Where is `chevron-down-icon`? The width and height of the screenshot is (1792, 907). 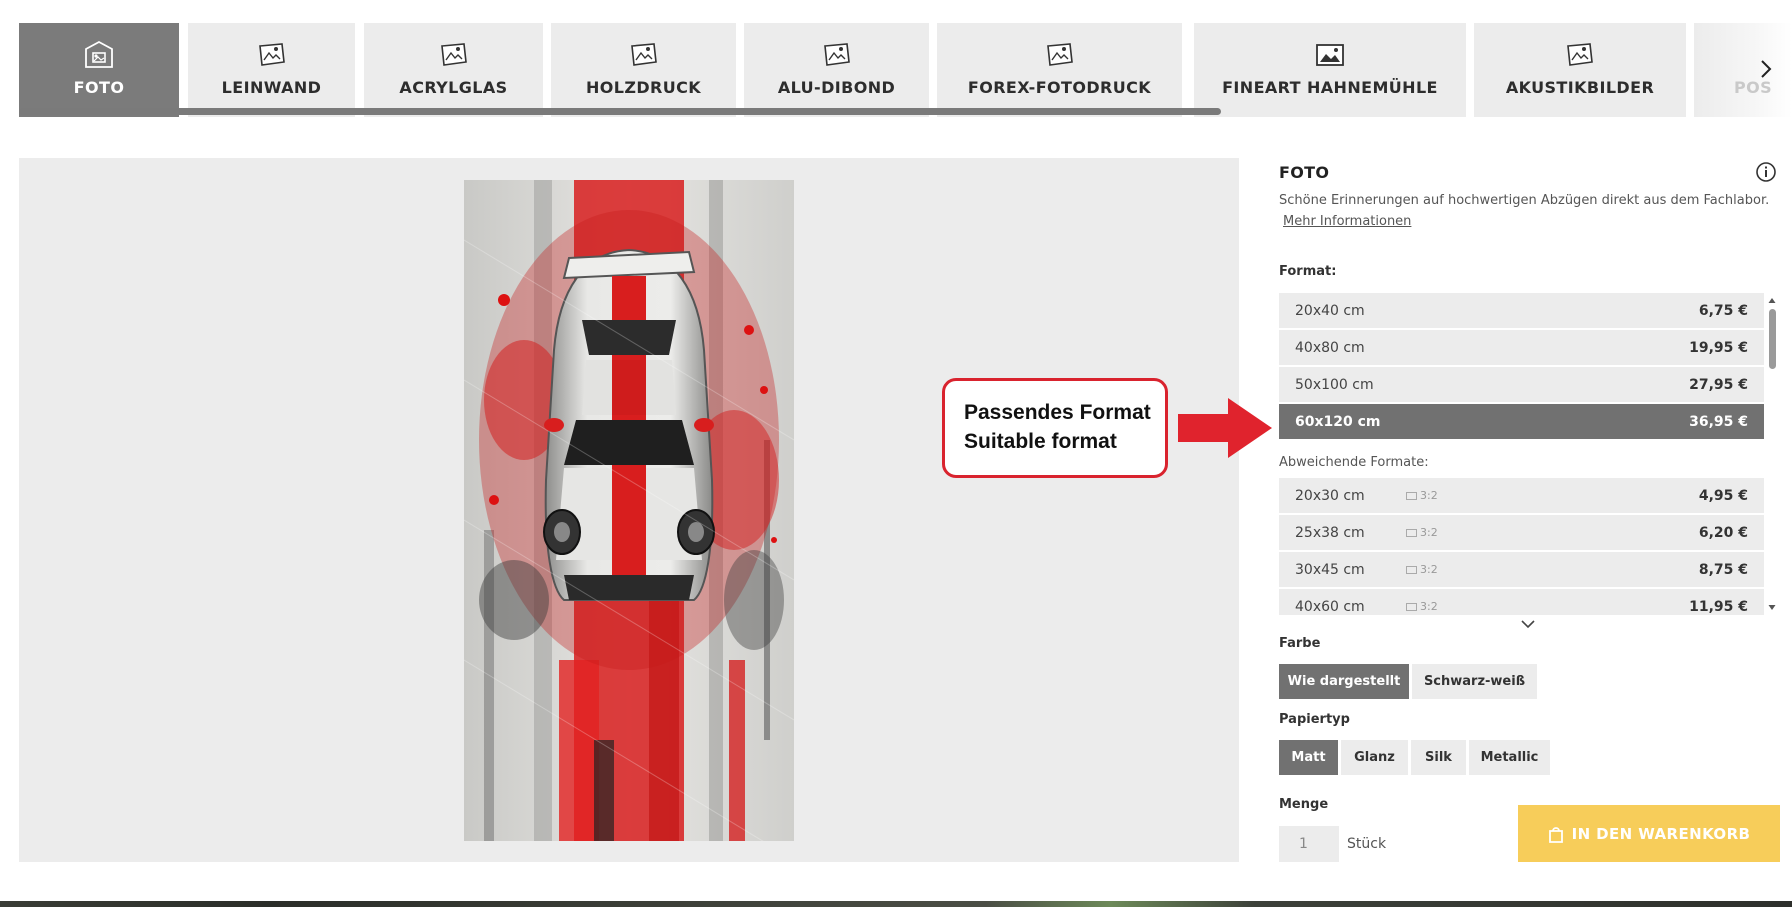
chevron-down-icon is located at coordinates (1528, 624).